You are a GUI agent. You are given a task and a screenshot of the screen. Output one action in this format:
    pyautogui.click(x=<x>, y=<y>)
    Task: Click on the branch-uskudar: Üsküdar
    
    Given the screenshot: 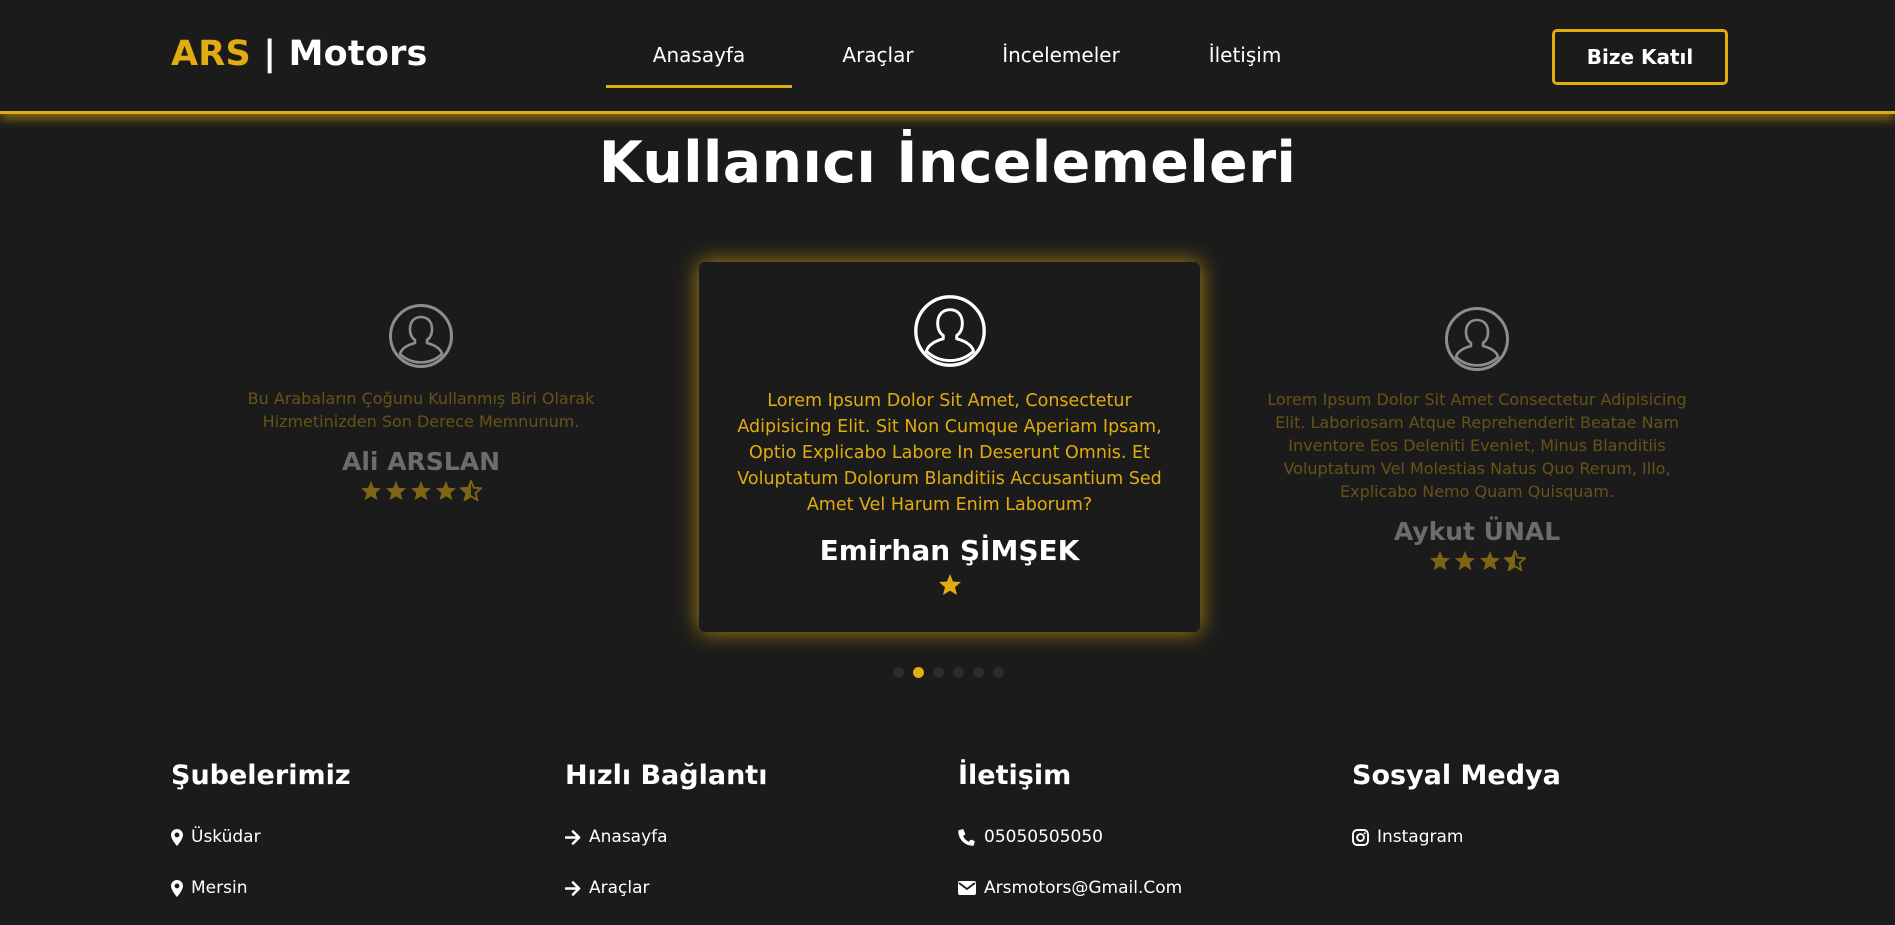 What is the action you would take?
    pyautogui.click(x=216, y=837)
    